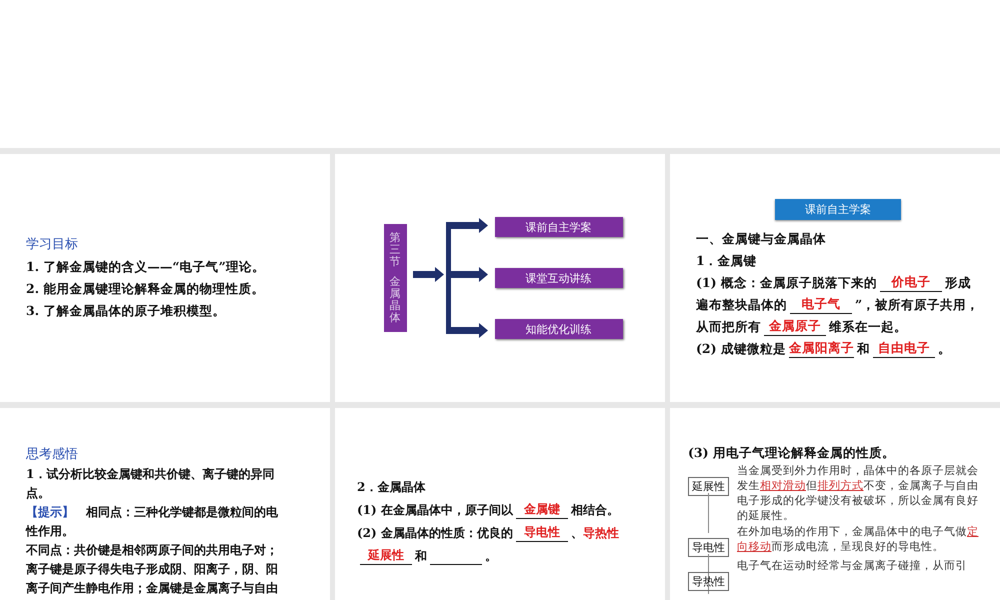  I want to click on section-banner: 课前自主学案, so click(838, 209).